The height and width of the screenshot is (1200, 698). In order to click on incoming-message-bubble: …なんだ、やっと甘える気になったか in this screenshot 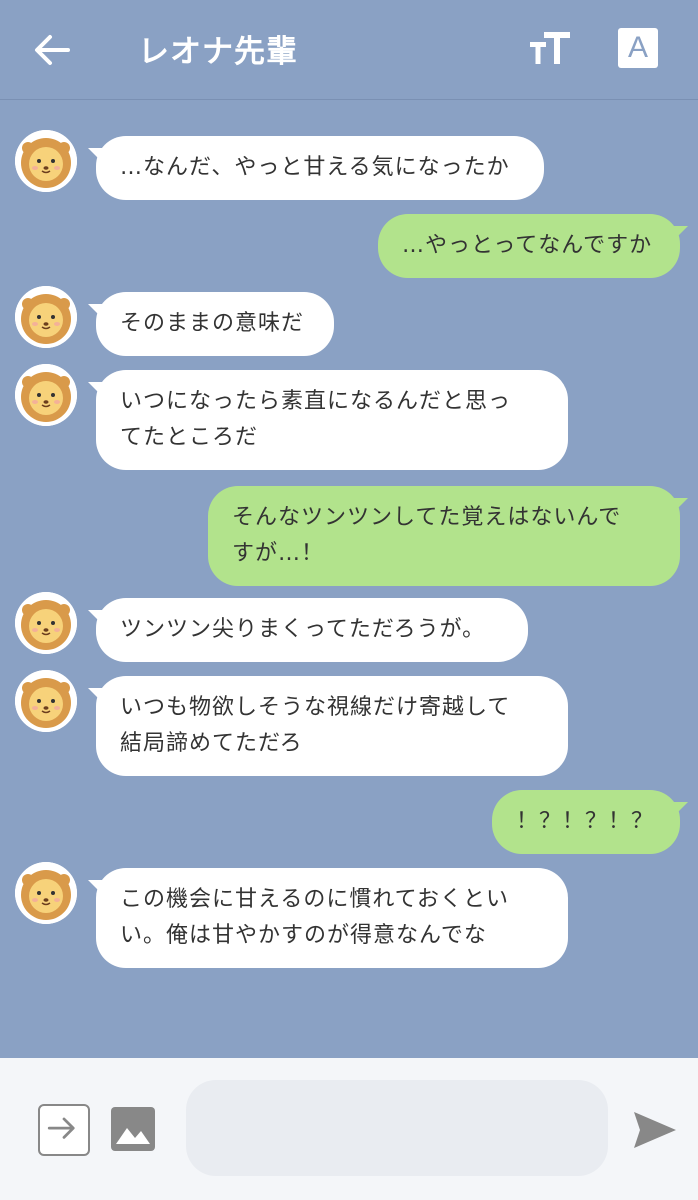, I will do `click(320, 168)`.